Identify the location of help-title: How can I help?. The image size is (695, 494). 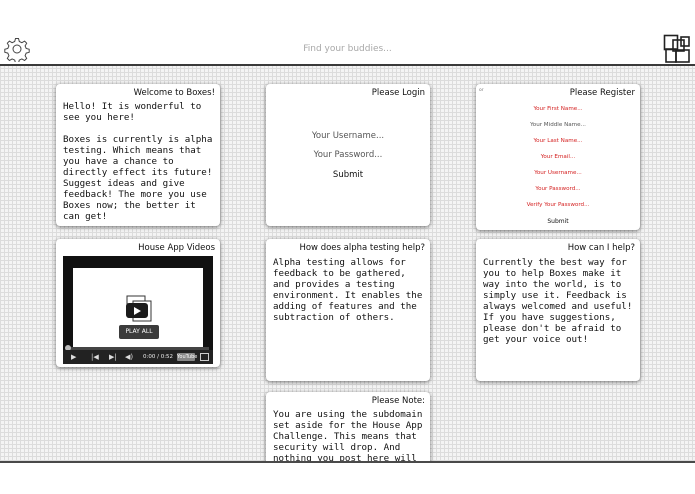
(601, 248).